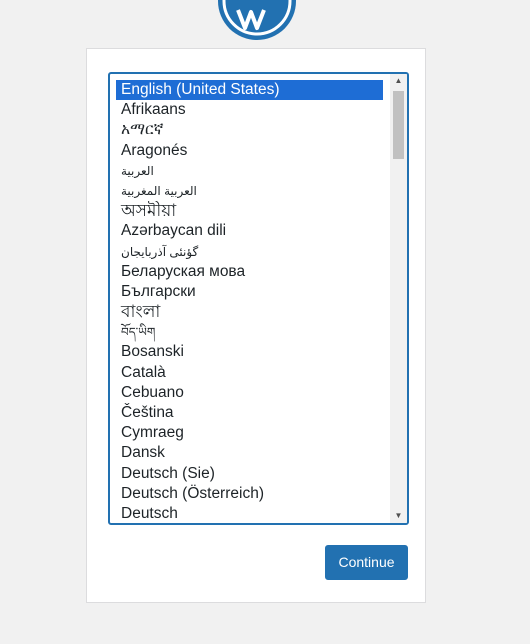 This screenshot has width=530, height=644. What do you see at coordinates (249, 292) in the screenshot?
I see `language-option: Български` at bounding box center [249, 292].